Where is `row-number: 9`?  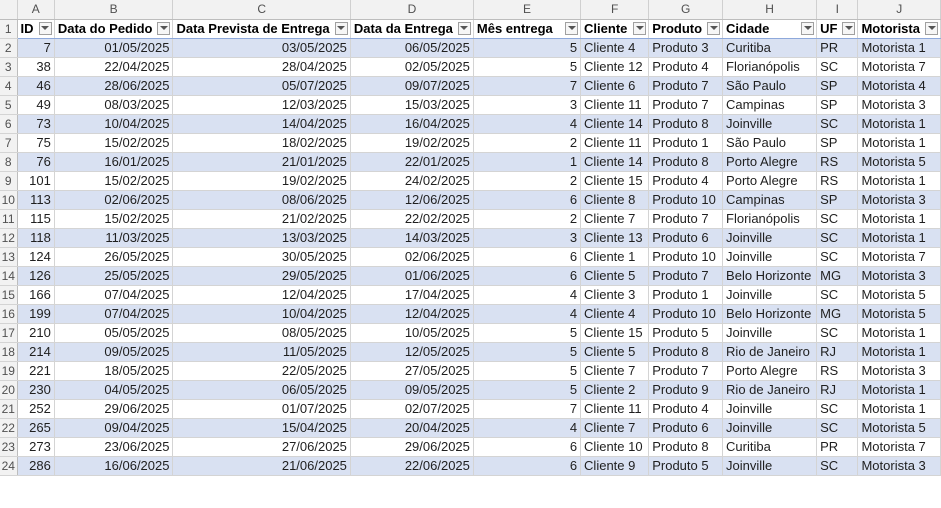 row-number: 9 is located at coordinates (9, 181).